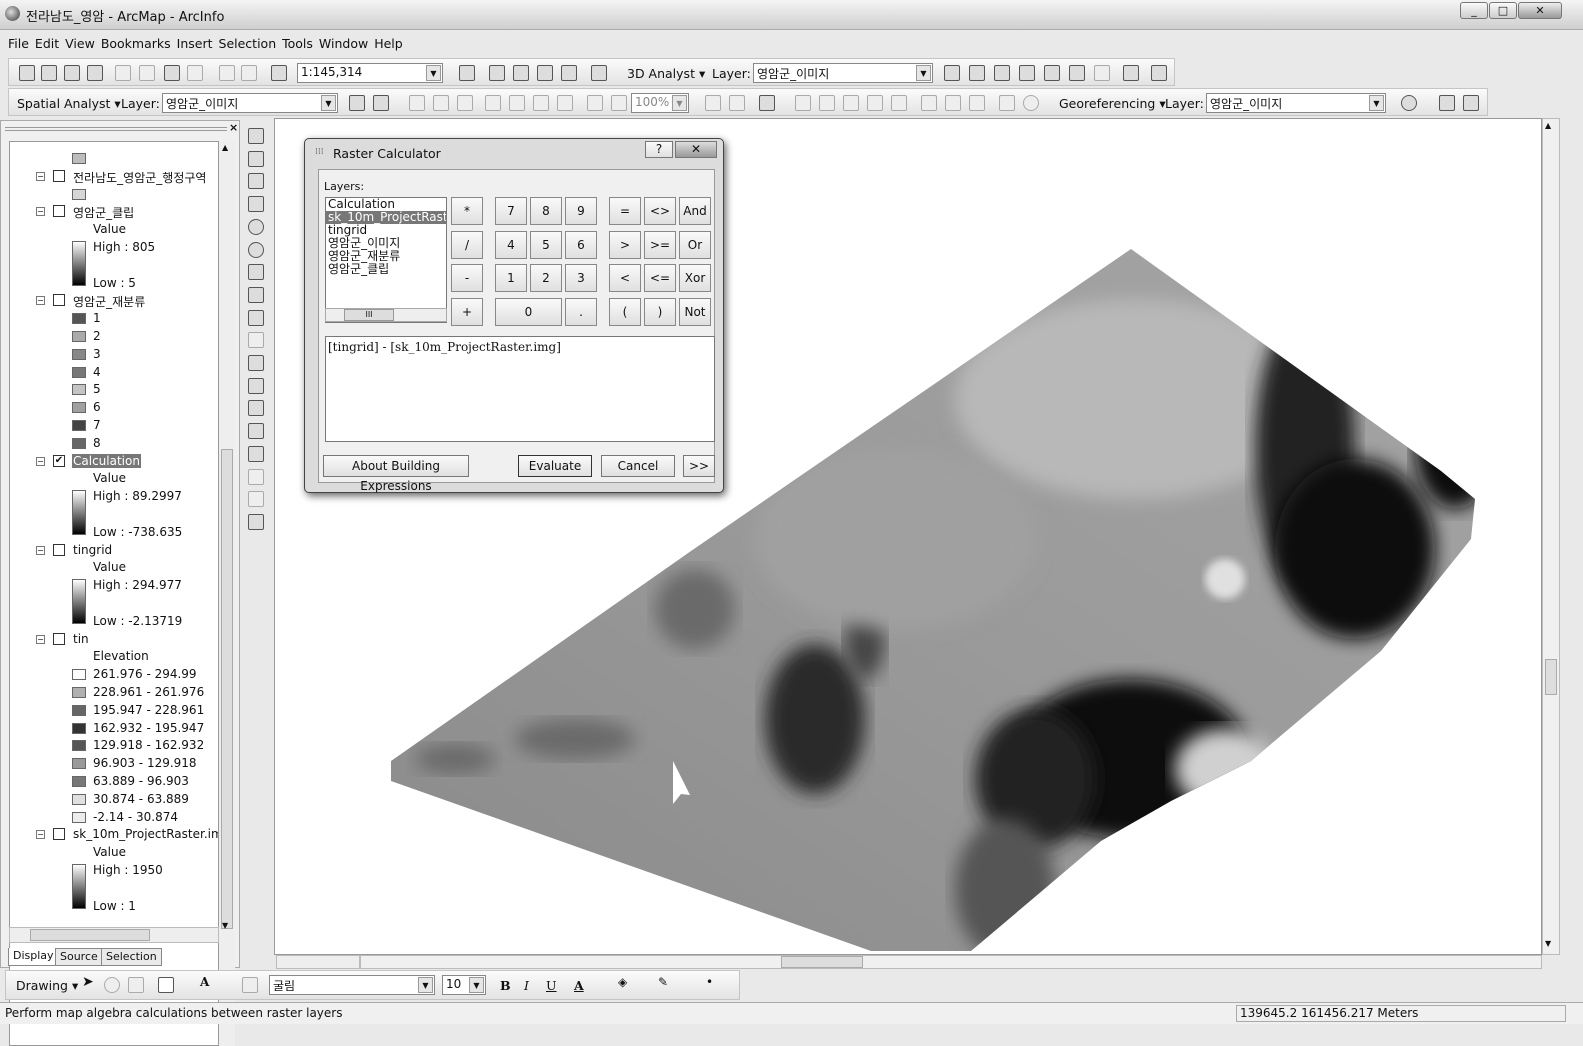 This screenshot has height=1046, width=1583. I want to click on back-icon, so click(595, 103).